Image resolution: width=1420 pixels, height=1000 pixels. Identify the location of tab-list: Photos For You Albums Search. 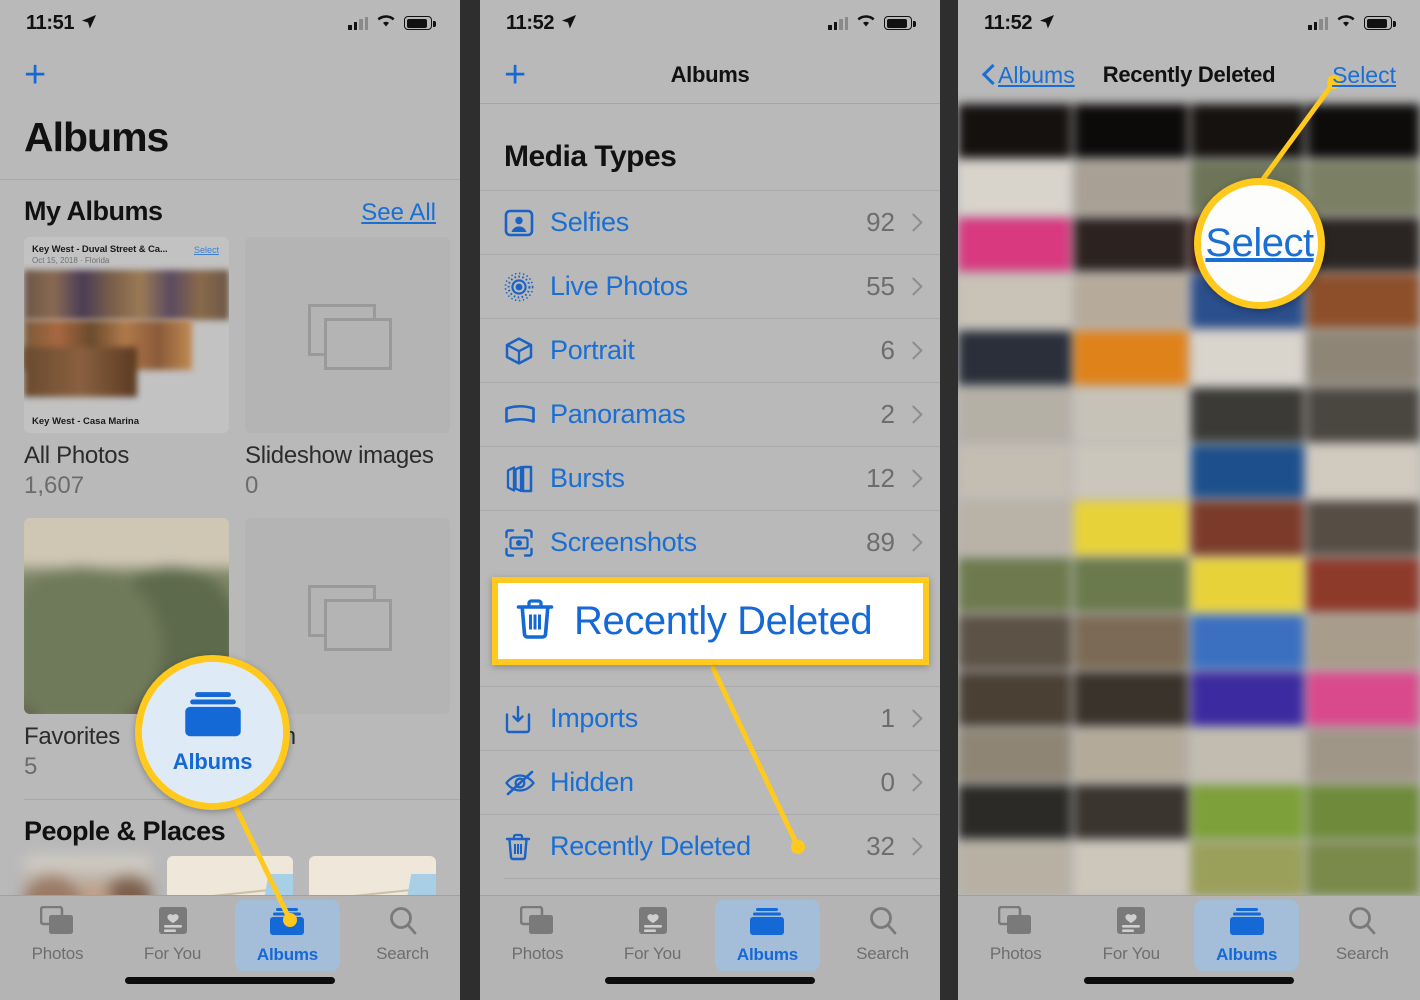
(1189, 933).